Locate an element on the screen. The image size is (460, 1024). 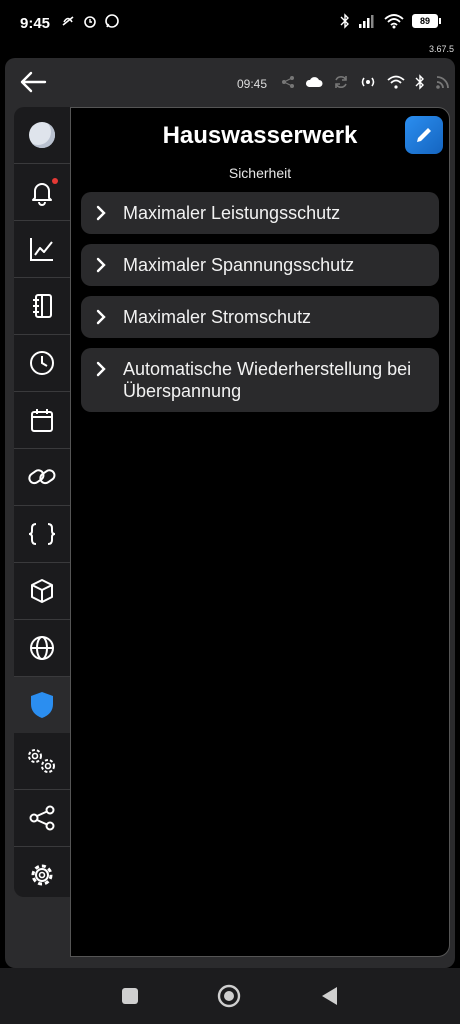
recent-apps-button is located at coordinates (130, 996).